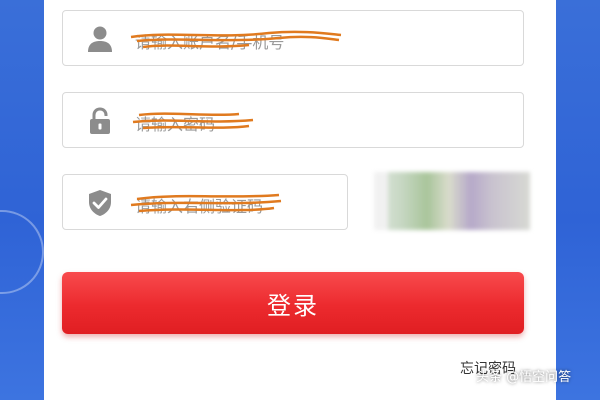 This screenshot has width=600, height=400. What do you see at coordinates (210, 42) in the screenshot?
I see `username-placeholder: 请输入账户名/手机号` at bounding box center [210, 42].